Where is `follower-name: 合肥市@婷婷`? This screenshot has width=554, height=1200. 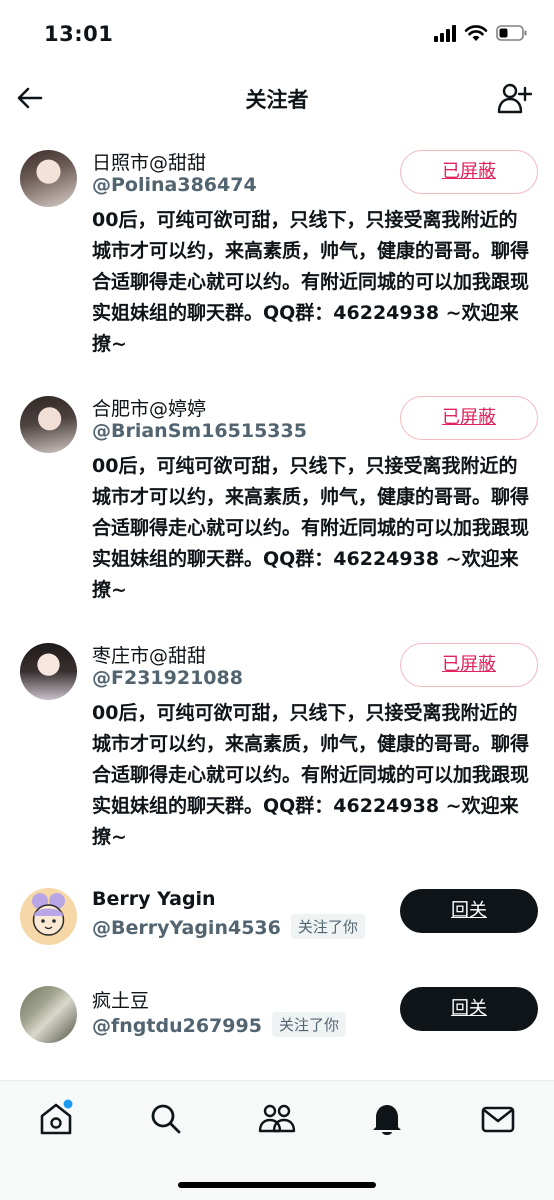 follower-name: 合肥市@婷婷 is located at coordinates (149, 409).